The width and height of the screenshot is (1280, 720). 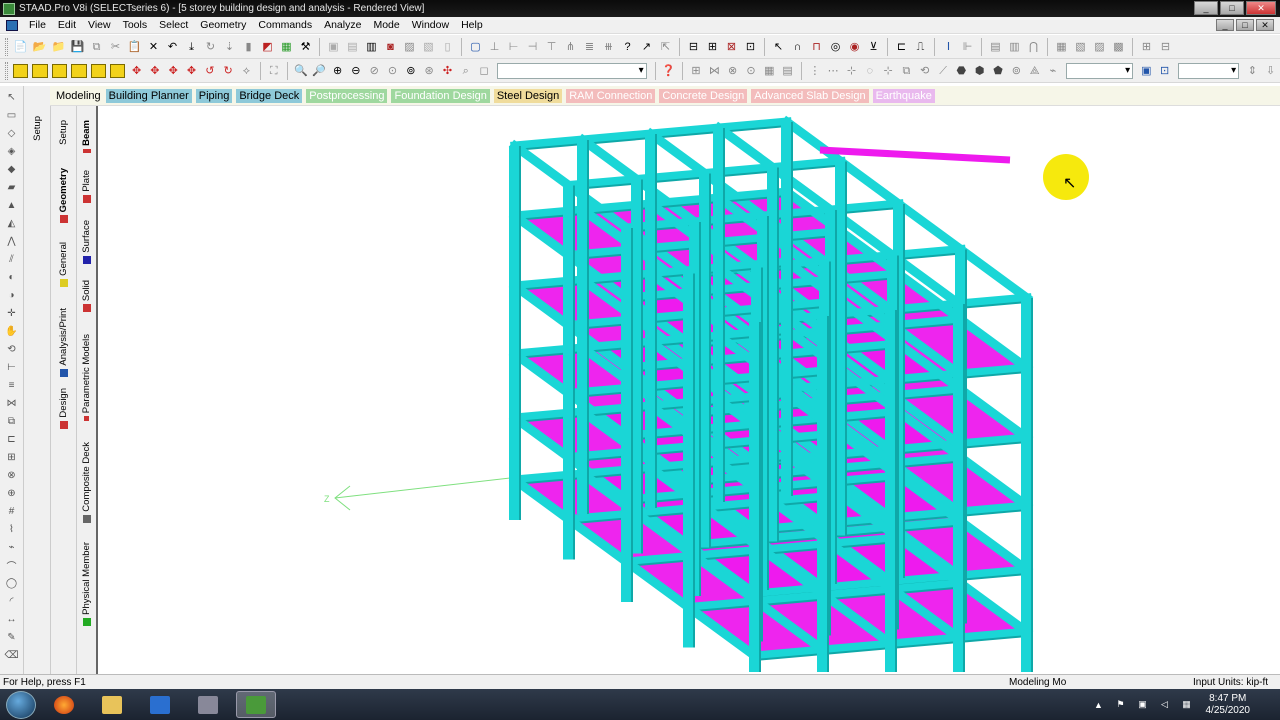 I want to click on zoom-in-icon: ⊕, so click(x=337, y=71).